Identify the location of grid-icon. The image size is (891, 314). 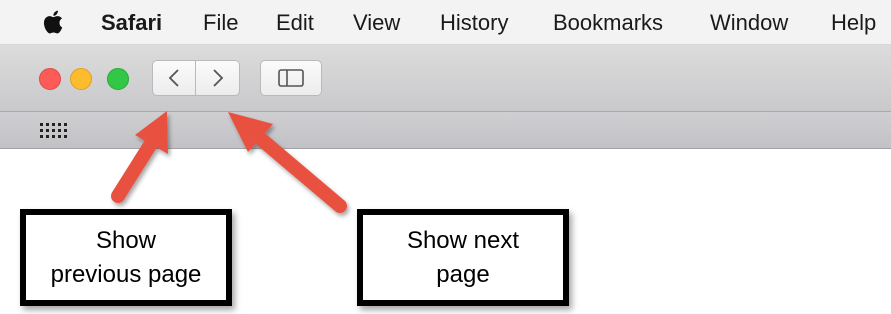
(53, 131).